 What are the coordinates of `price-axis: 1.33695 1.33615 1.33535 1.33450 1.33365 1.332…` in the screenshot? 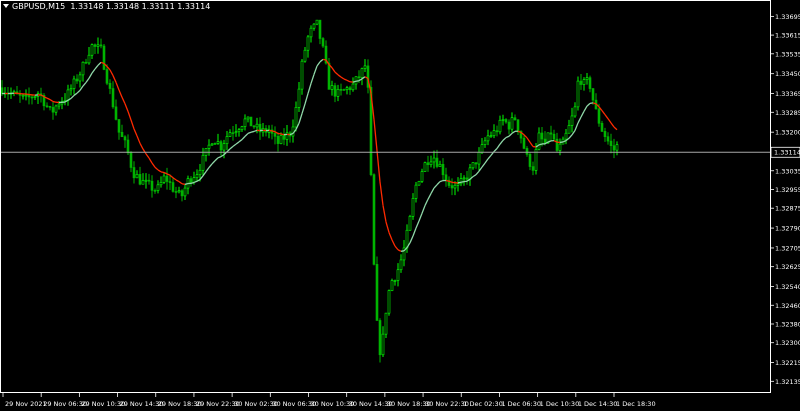 It's located at (785, 199).